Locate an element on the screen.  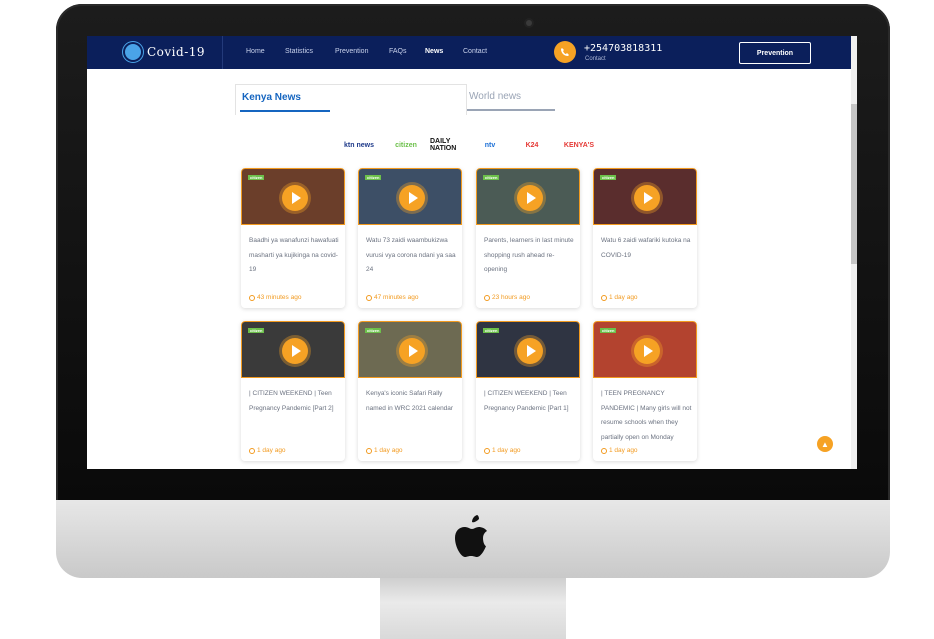
media-logo: ntv is located at coordinates (490, 145).